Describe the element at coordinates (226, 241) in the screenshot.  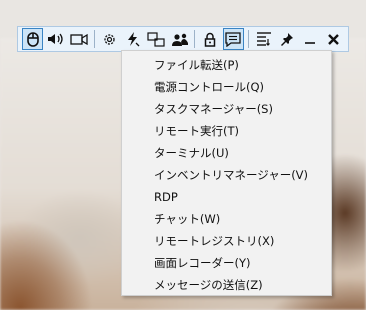
I see `menu-item-remote-registry: リモートレジストリ(X)` at that location.